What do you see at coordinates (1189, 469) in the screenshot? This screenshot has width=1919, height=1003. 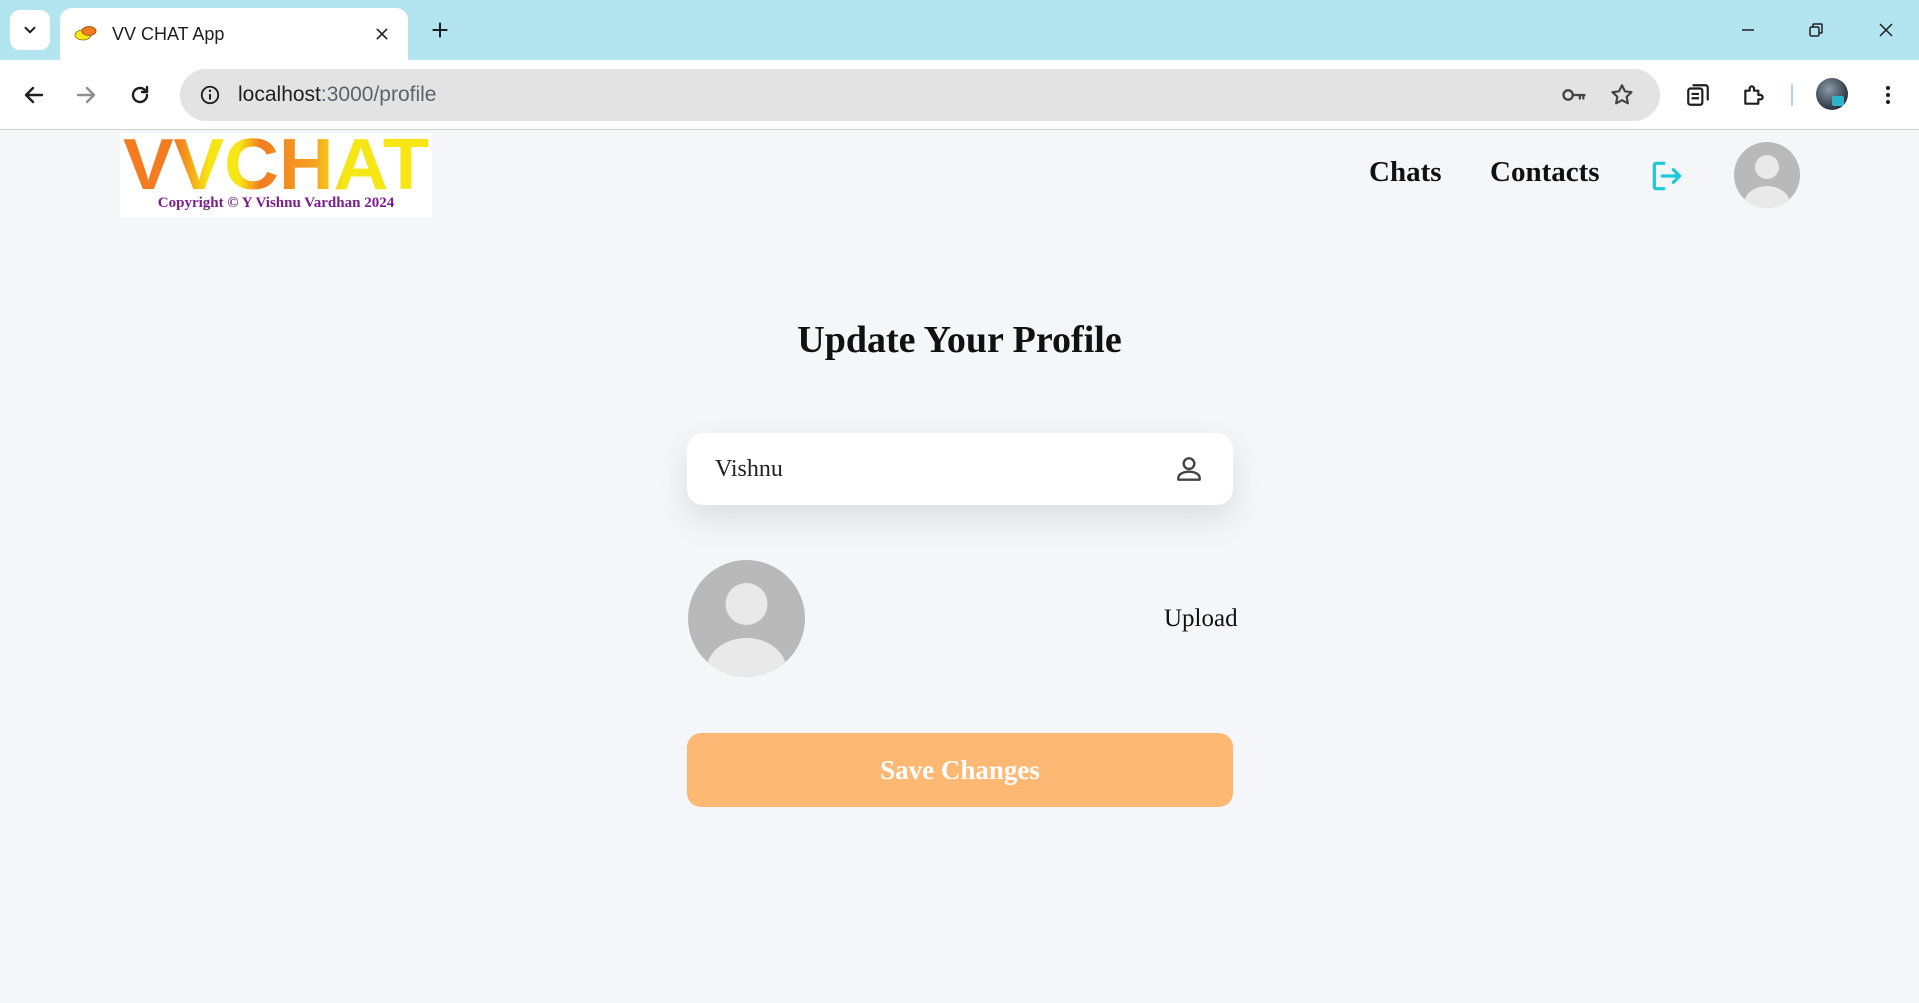 I see `person-icon` at bounding box center [1189, 469].